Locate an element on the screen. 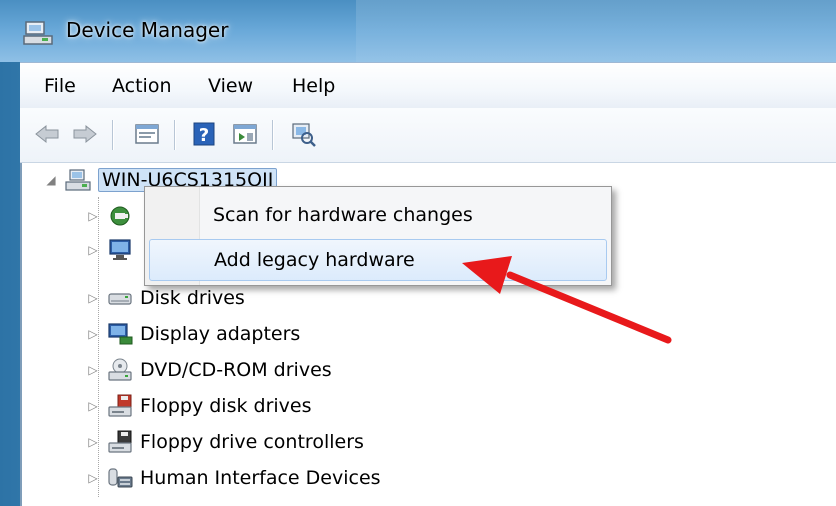 This screenshot has height=506, width=836. window-title: Device Manager is located at coordinates (147, 30).